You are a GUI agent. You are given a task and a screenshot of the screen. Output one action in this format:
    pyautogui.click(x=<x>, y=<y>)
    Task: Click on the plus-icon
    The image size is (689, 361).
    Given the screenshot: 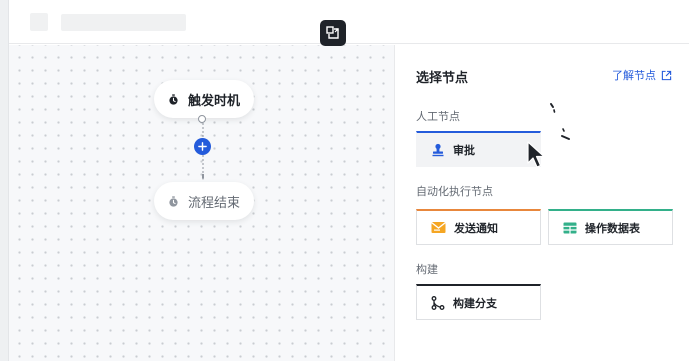 What is the action you would take?
    pyautogui.click(x=202, y=146)
    